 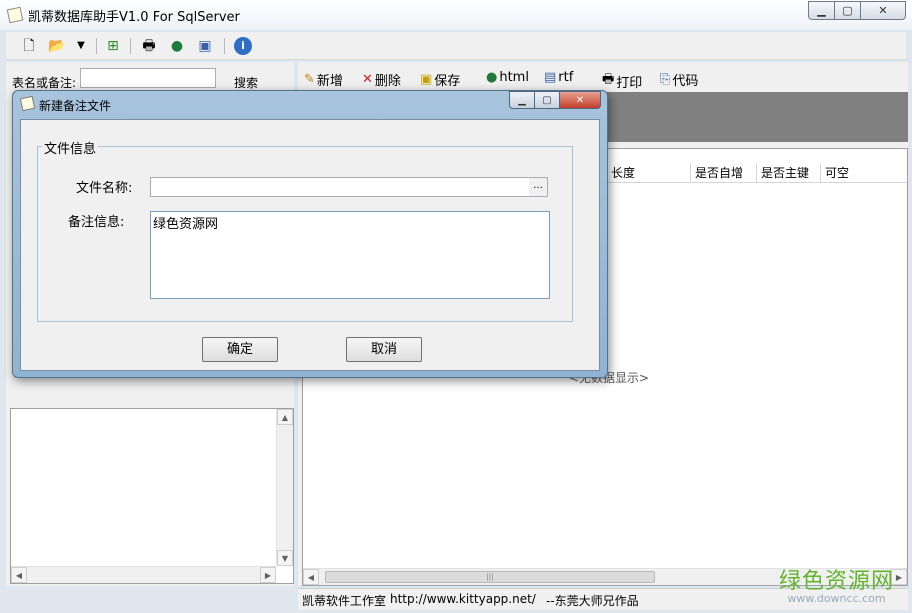 I want to click on code-button: ⎘ 代码, so click(x=679, y=79).